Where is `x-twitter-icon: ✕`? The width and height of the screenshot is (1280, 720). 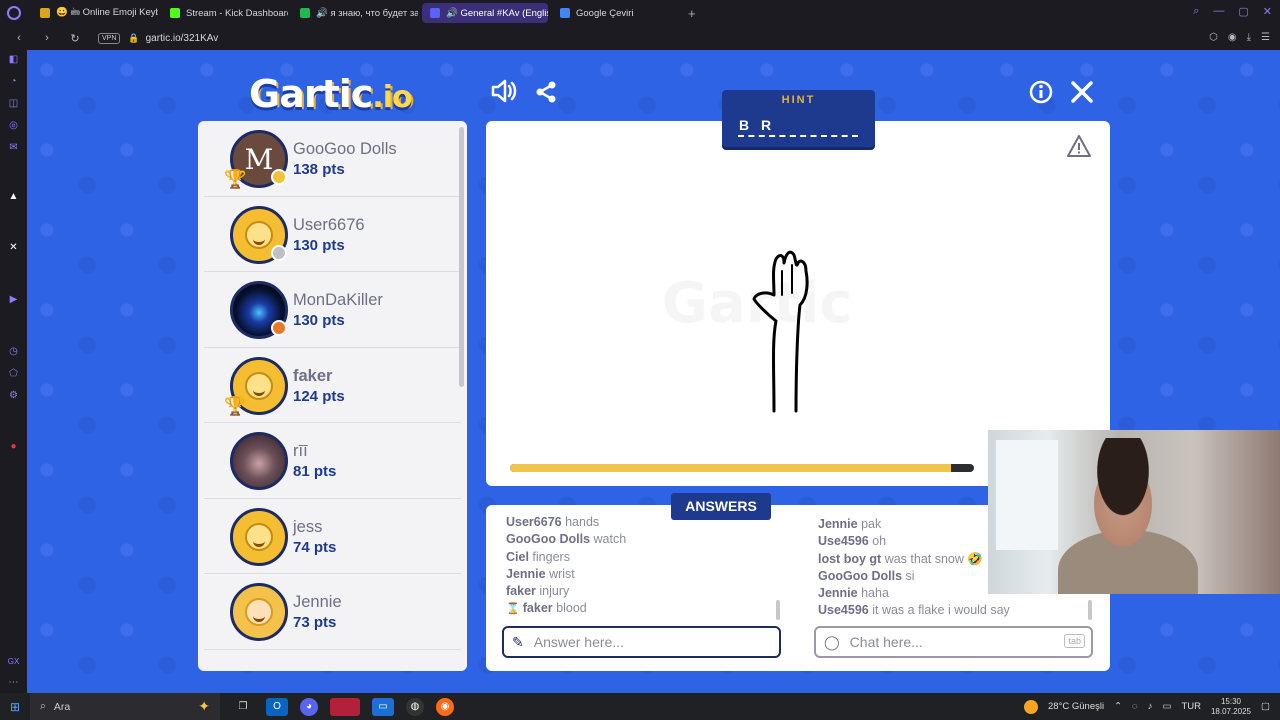
x-twitter-icon: ✕ is located at coordinates (13, 247).